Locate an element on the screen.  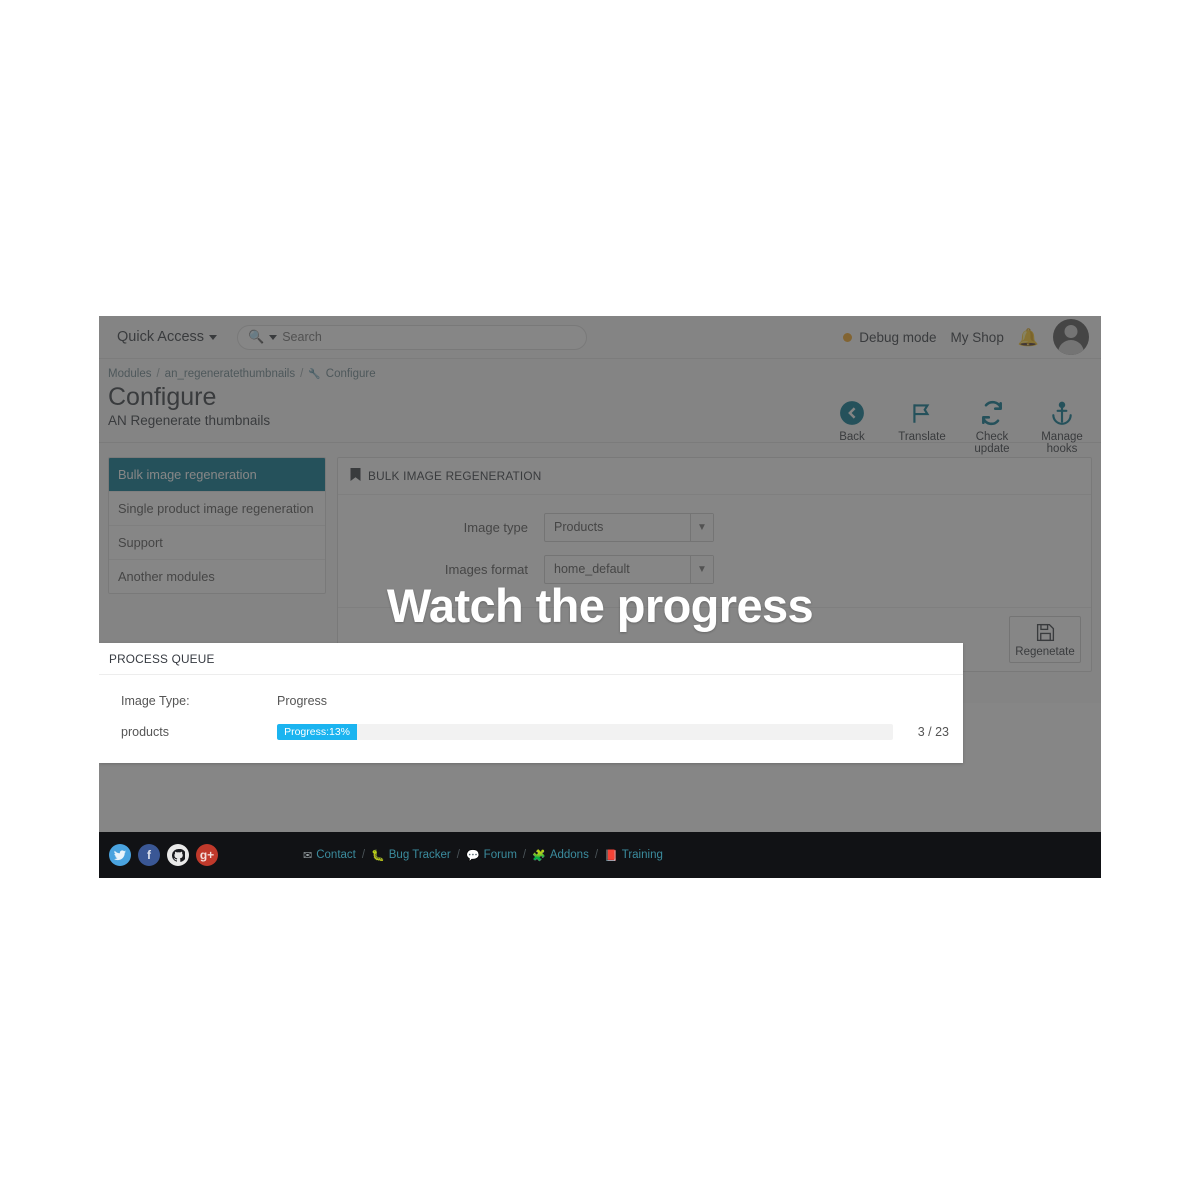
chevron-down-icon is located at coordinates (213, 337).